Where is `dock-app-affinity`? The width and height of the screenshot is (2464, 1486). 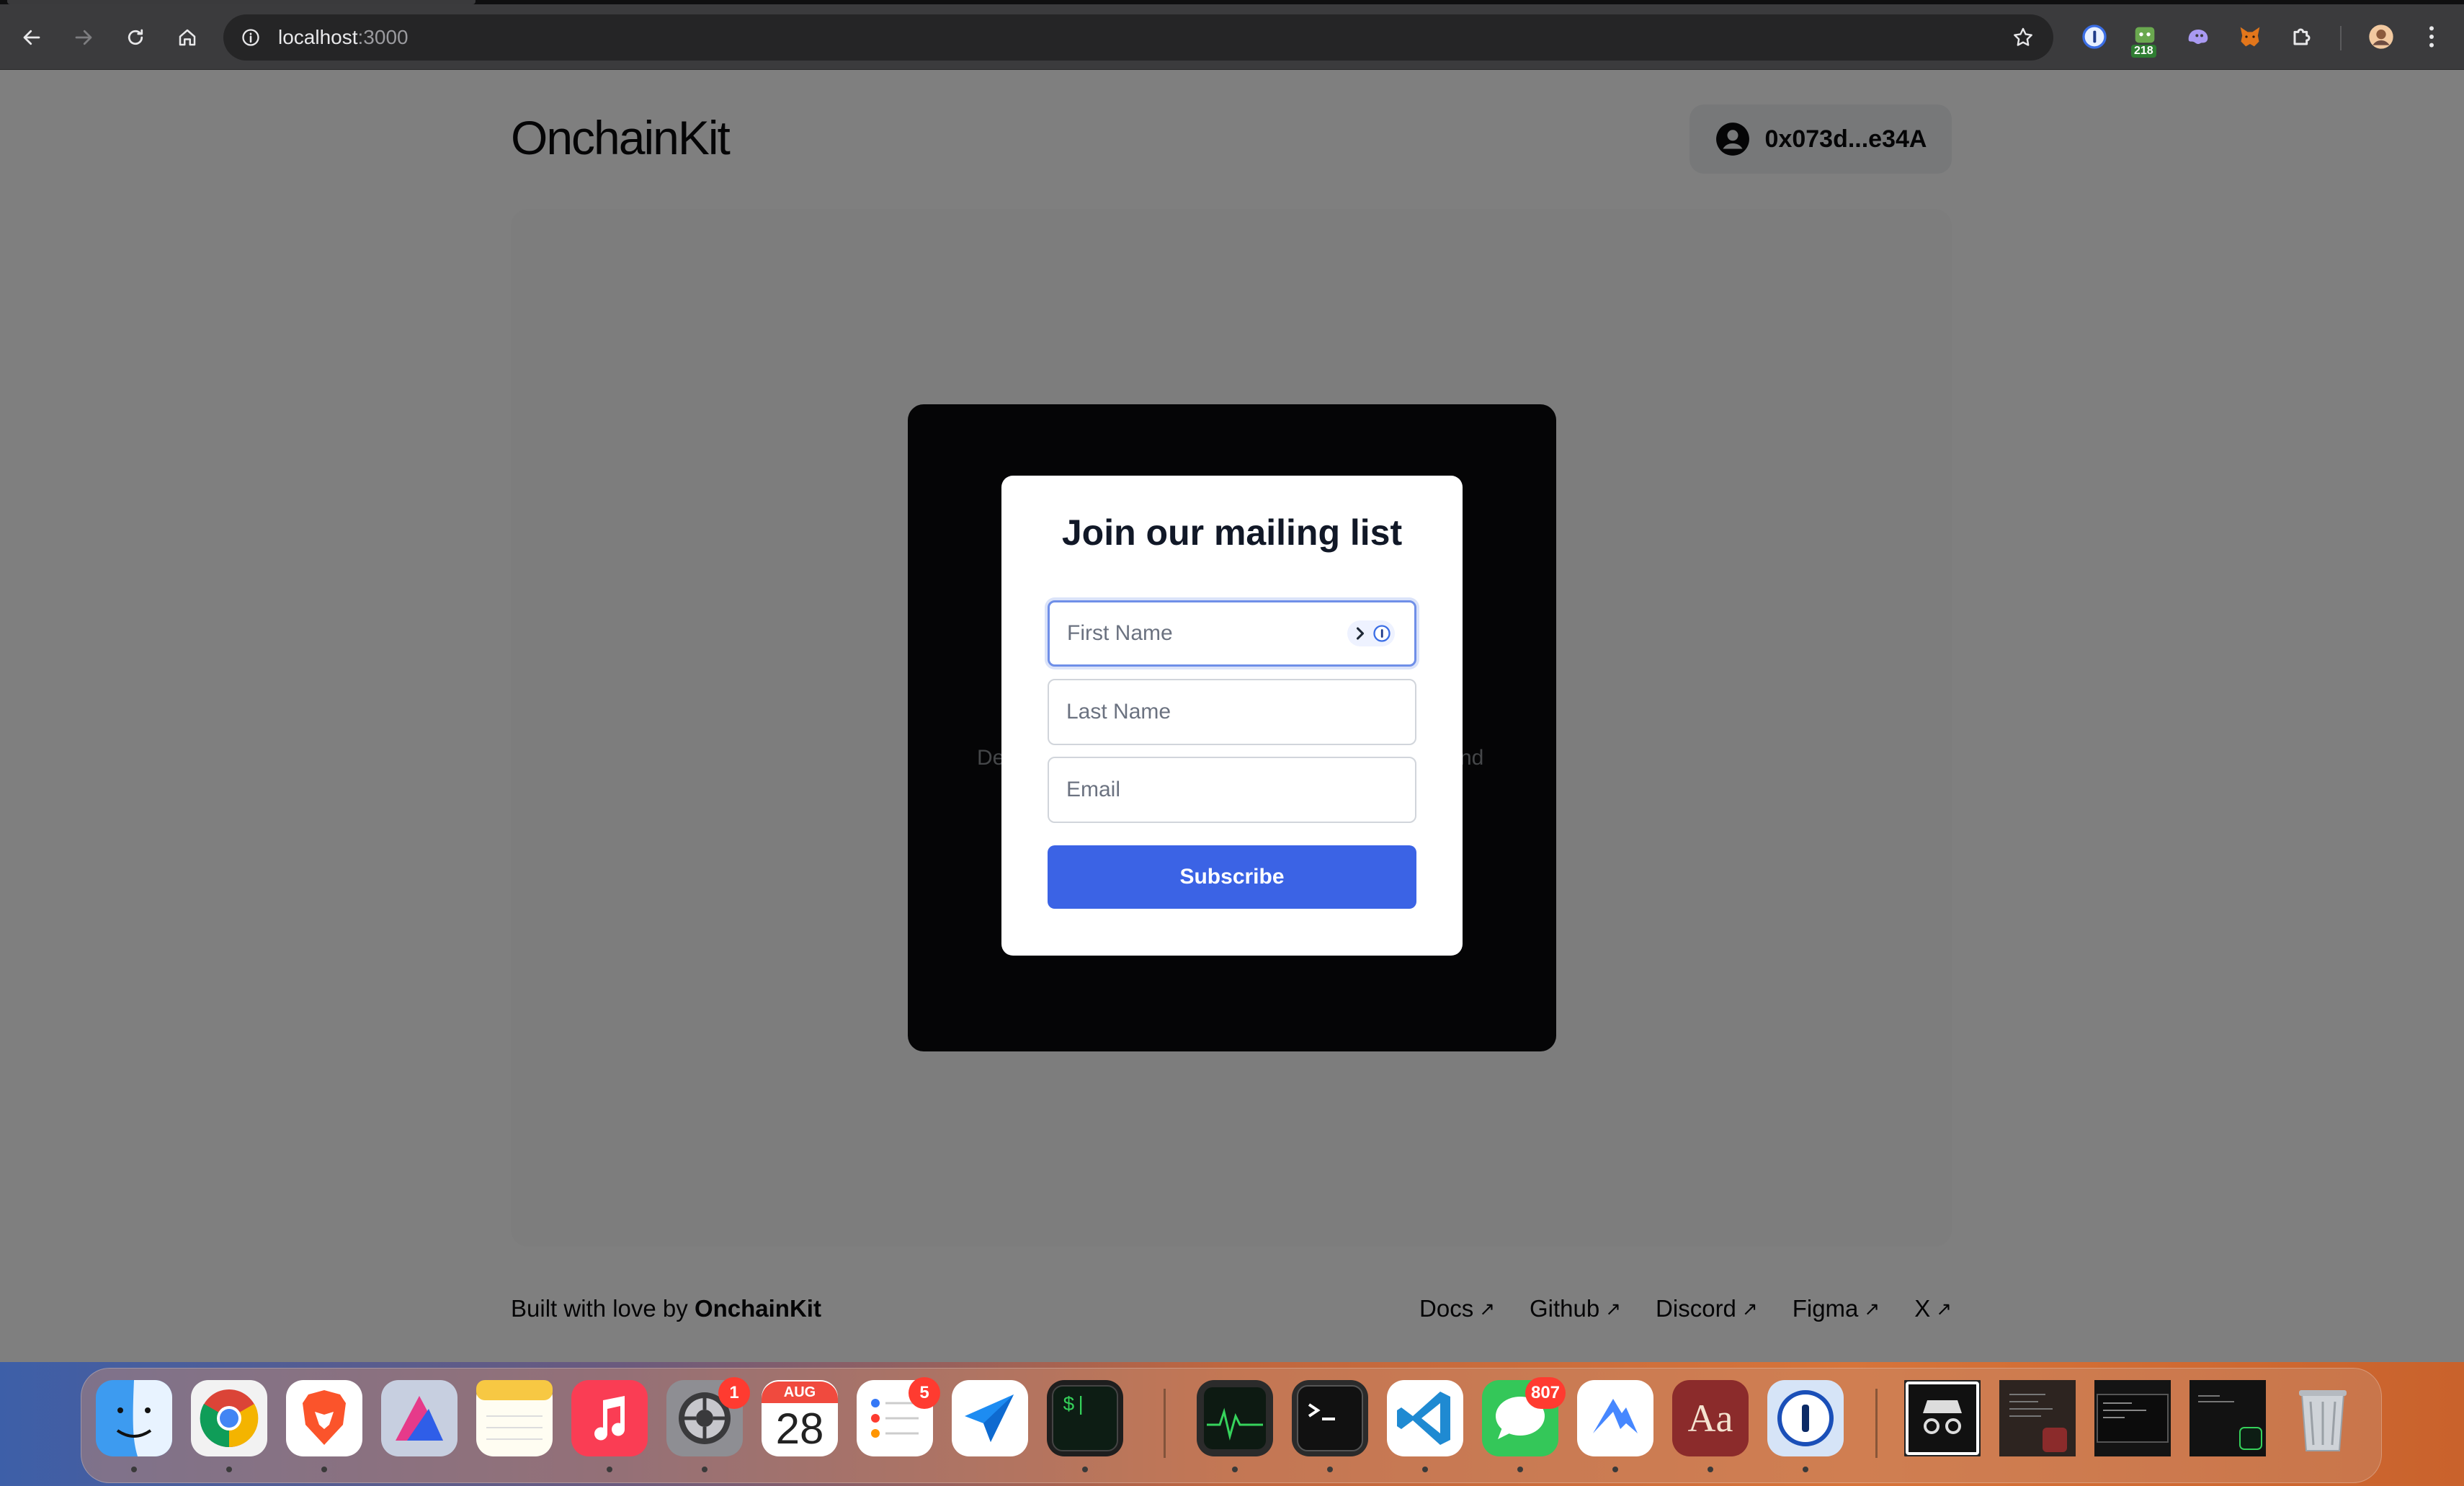 dock-app-affinity is located at coordinates (419, 1418).